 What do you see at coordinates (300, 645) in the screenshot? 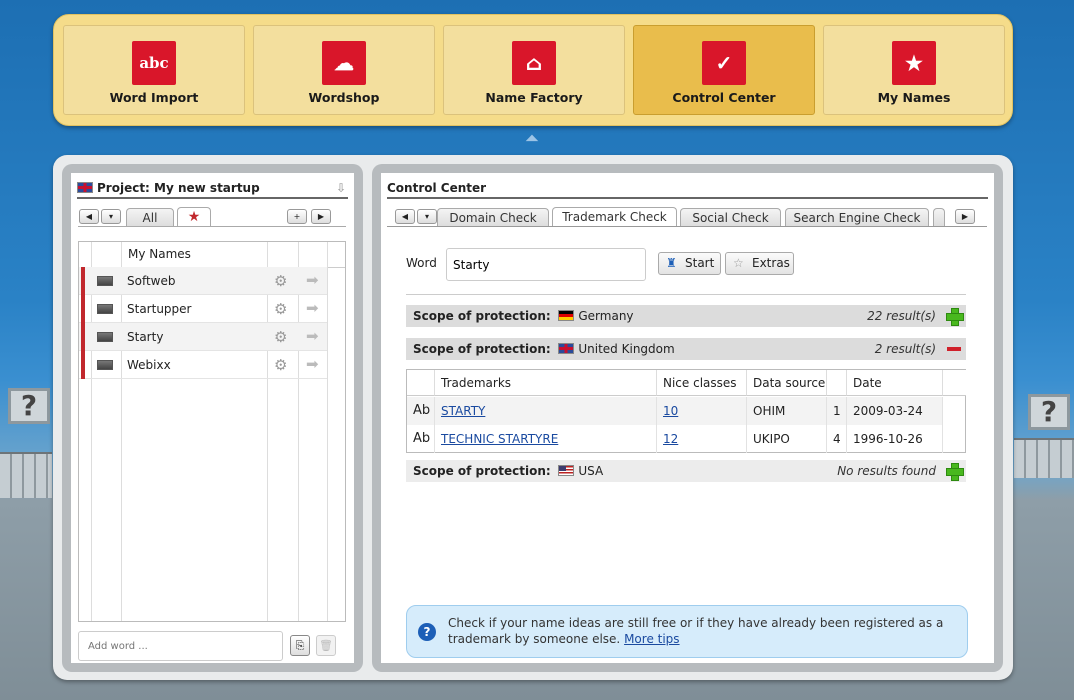
I see `import-button: ⎘` at bounding box center [300, 645].